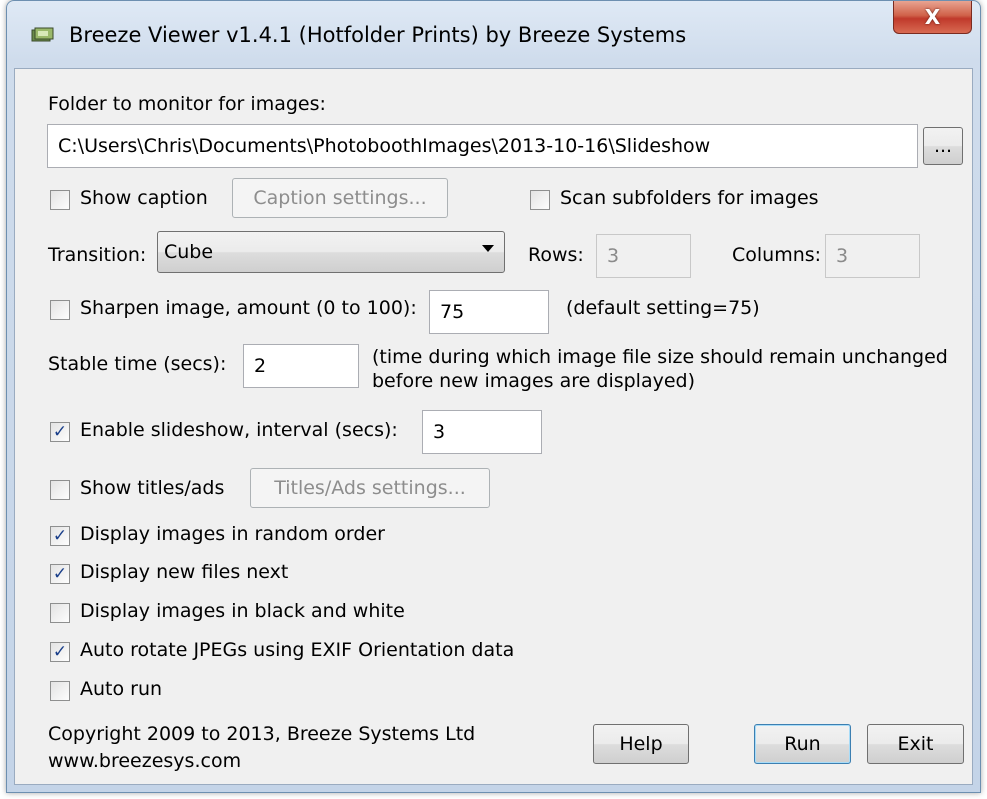 The height and width of the screenshot is (799, 987). Describe the element at coordinates (534, 381) in the screenshot. I see `stable-time-hint-line2: before new images are displayed)` at that location.